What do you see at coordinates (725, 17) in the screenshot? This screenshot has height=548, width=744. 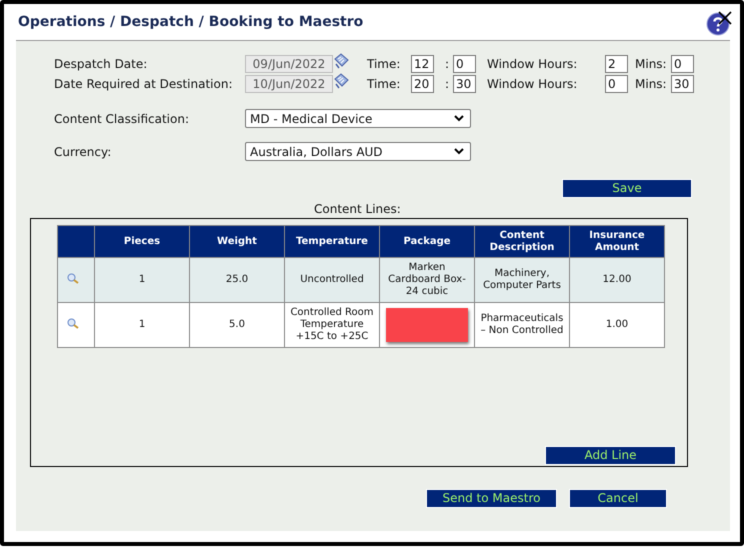 I see `close-icon` at bounding box center [725, 17].